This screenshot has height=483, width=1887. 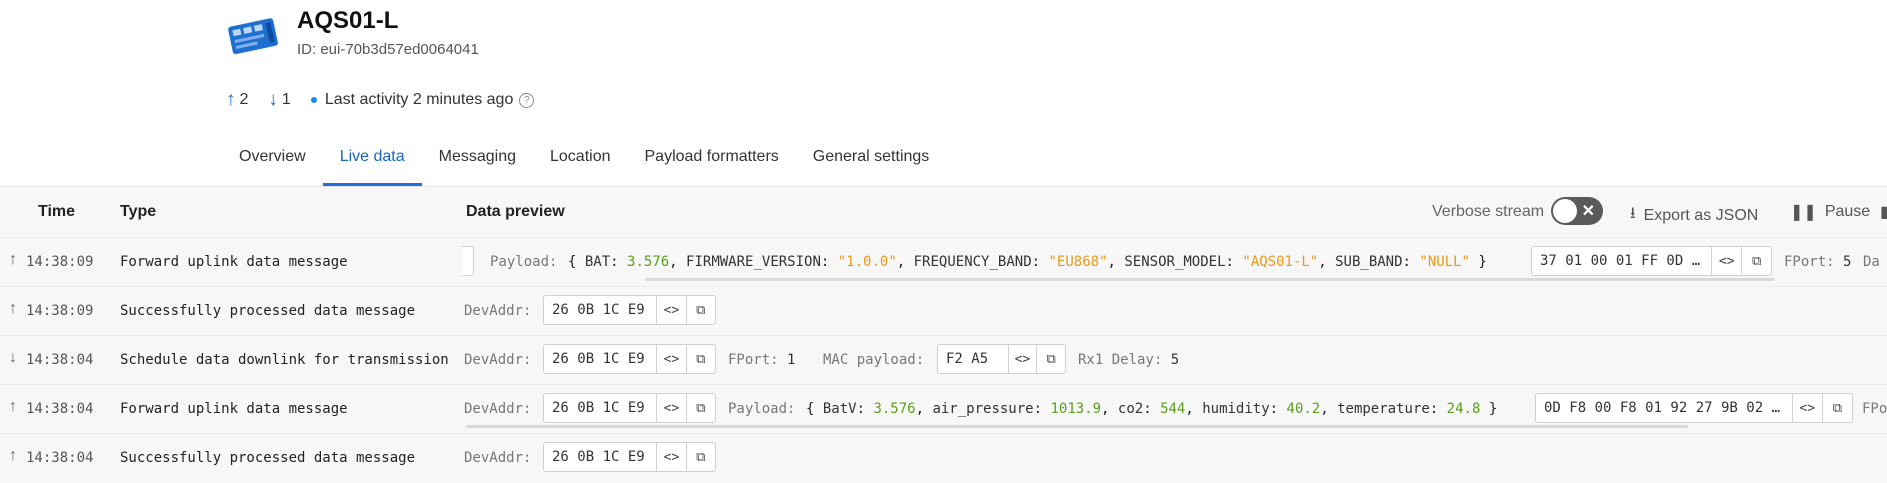 I want to click on device-name: AQS01-L, so click(x=348, y=20).